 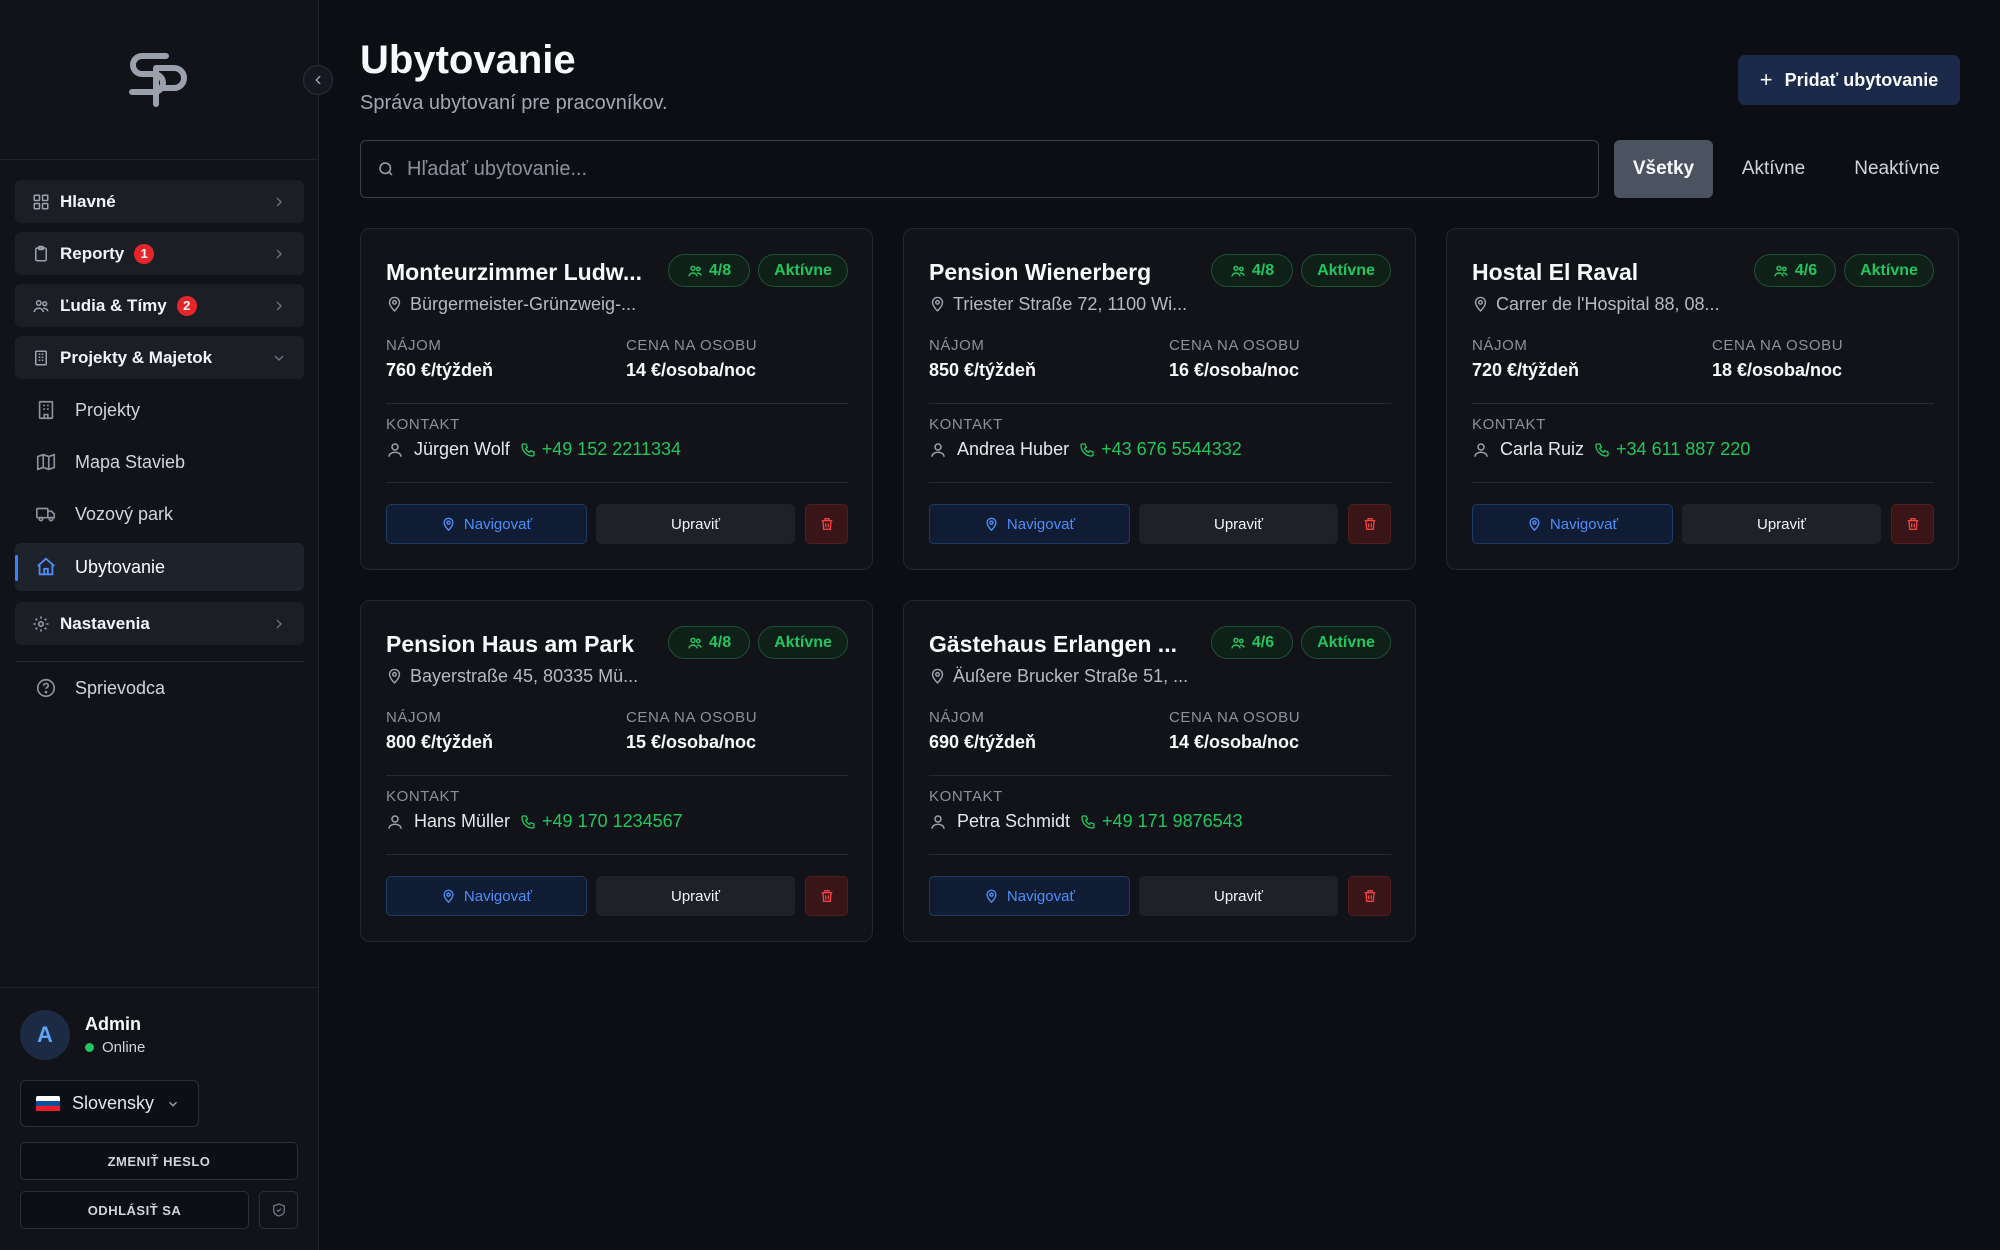 What do you see at coordinates (1773, 169) in the screenshot?
I see `filter-active: Aktívne` at bounding box center [1773, 169].